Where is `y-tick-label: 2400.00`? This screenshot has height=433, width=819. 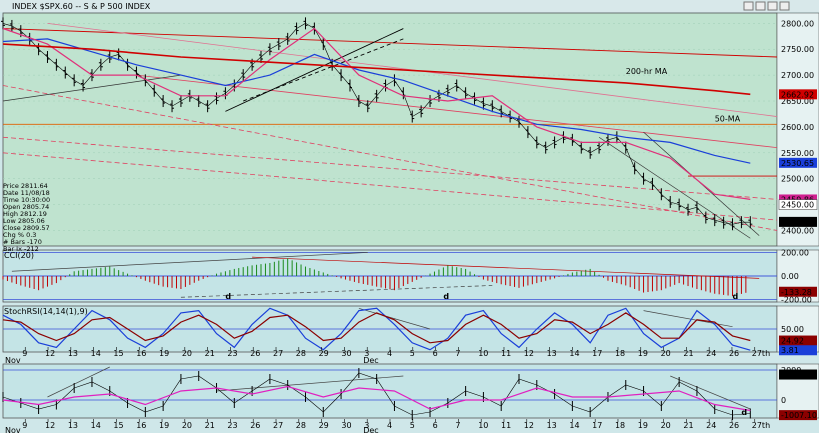 y-tick-label: 2400.00 is located at coordinates (797, 230).